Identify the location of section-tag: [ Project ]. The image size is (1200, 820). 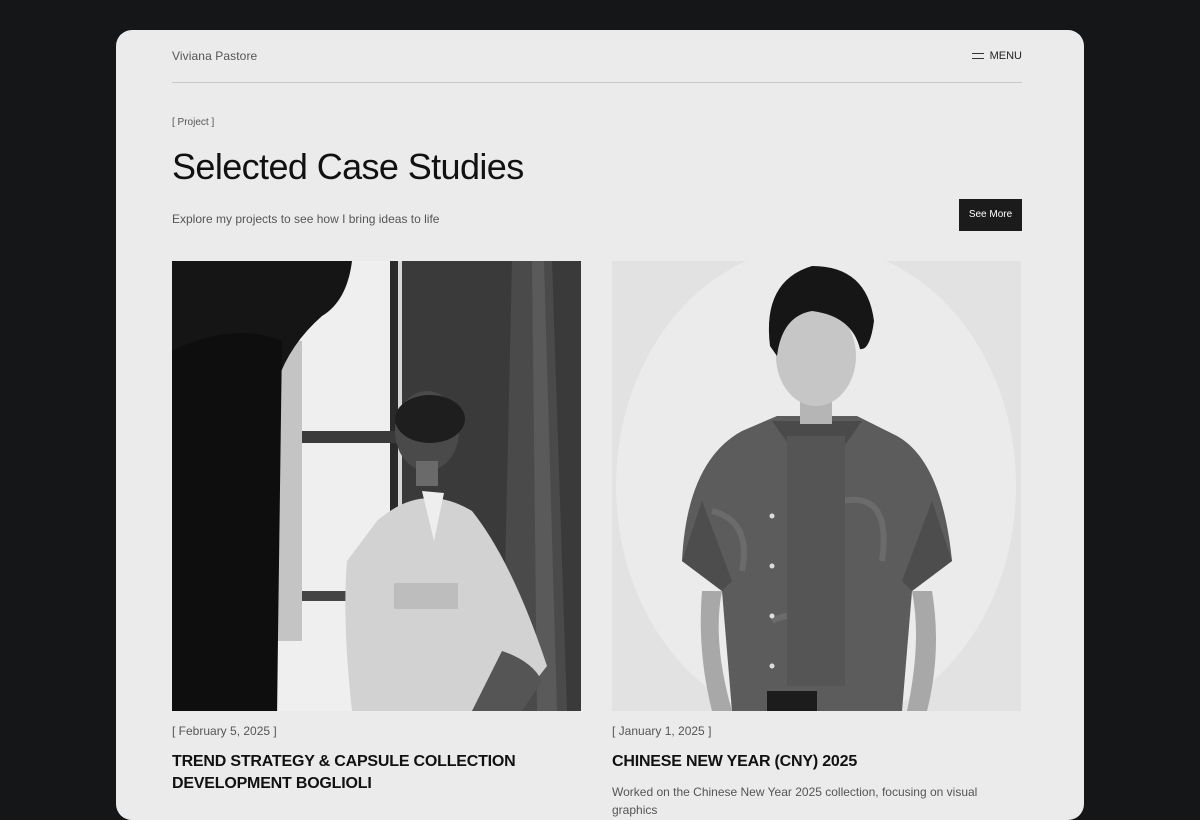
(193, 122).